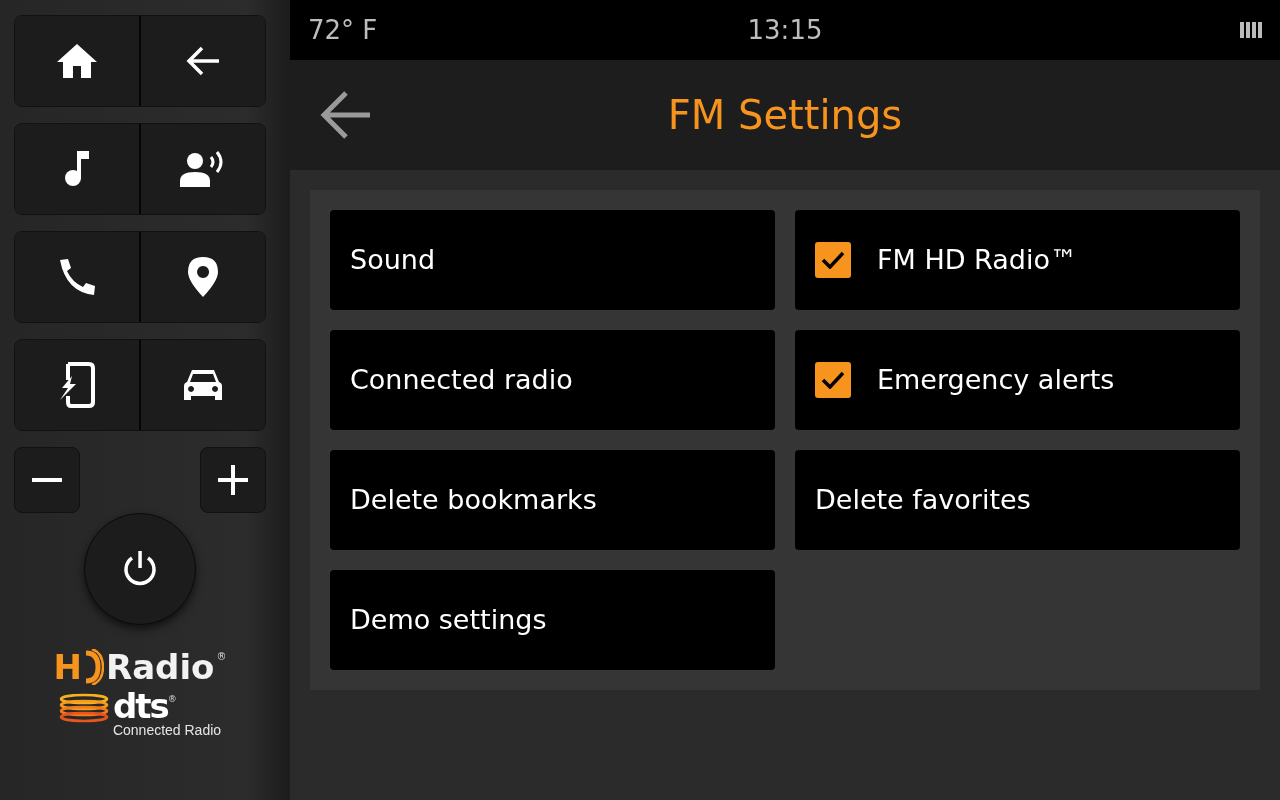 Image resolution: width=1280 pixels, height=800 pixels. I want to click on music-button, so click(77, 169).